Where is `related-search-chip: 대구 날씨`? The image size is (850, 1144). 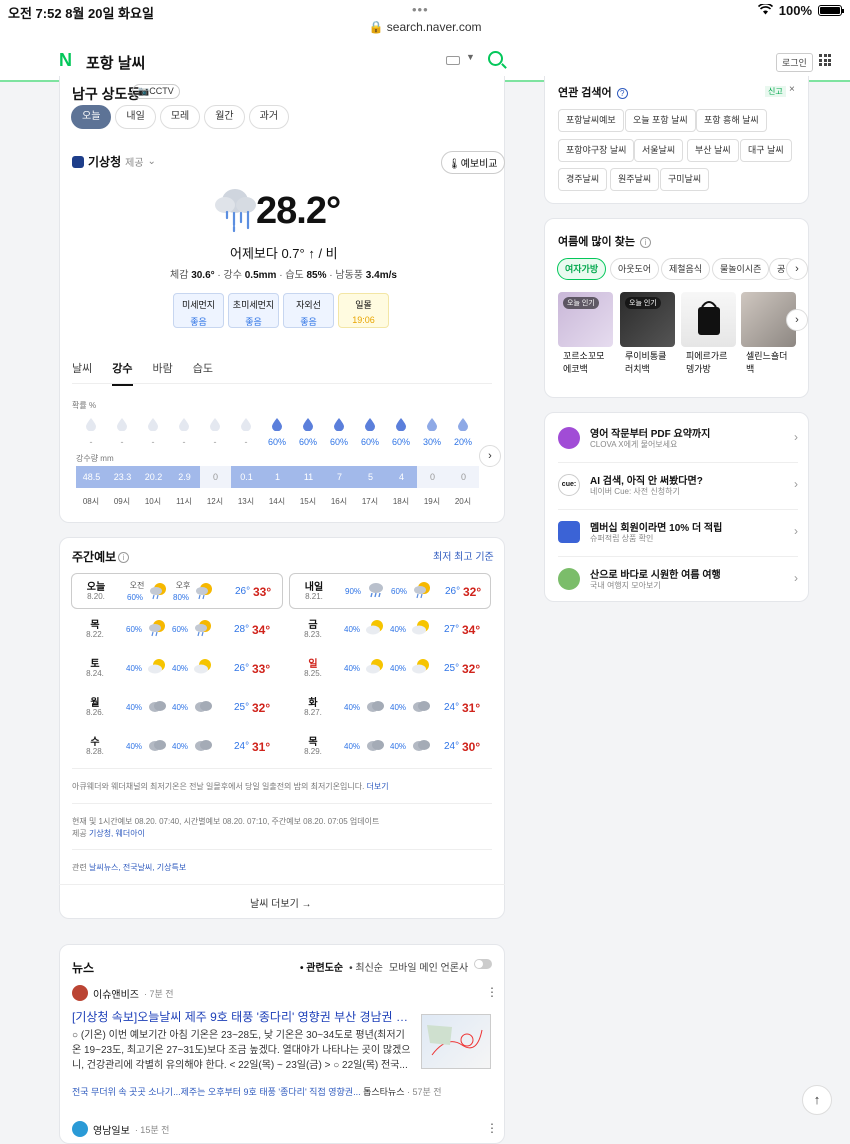
related-search-chip: 대구 날씨 is located at coordinates (766, 150).